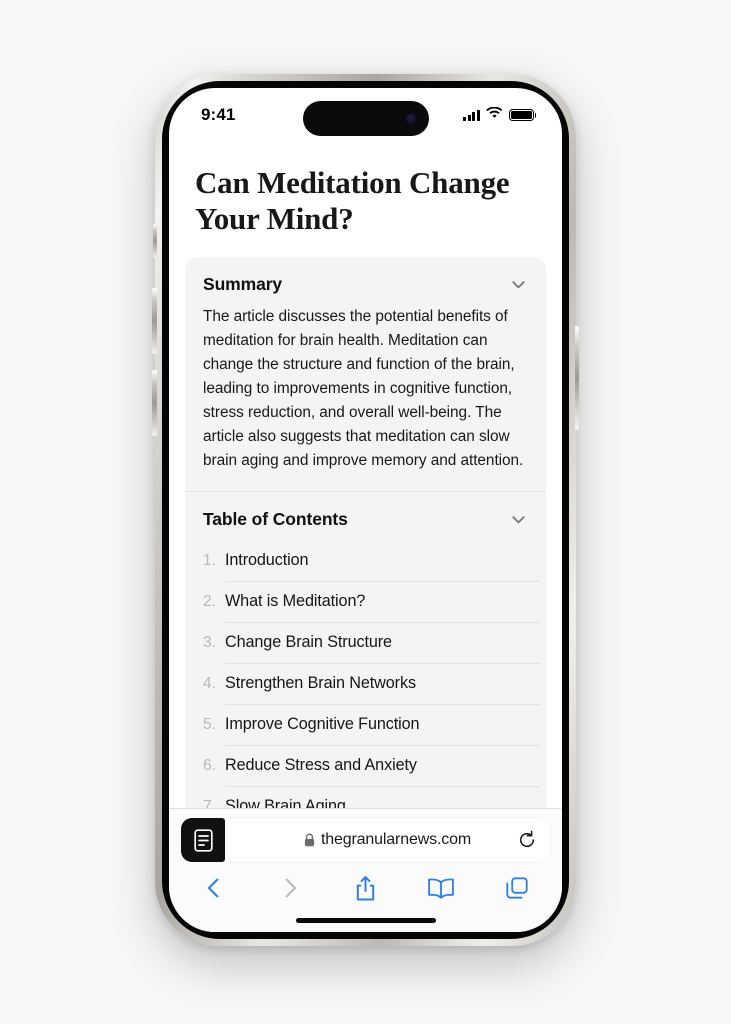 This screenshot has height=1024, width=731. I want to click on list-item: 2. What is Meditation?, so click(365, 601).